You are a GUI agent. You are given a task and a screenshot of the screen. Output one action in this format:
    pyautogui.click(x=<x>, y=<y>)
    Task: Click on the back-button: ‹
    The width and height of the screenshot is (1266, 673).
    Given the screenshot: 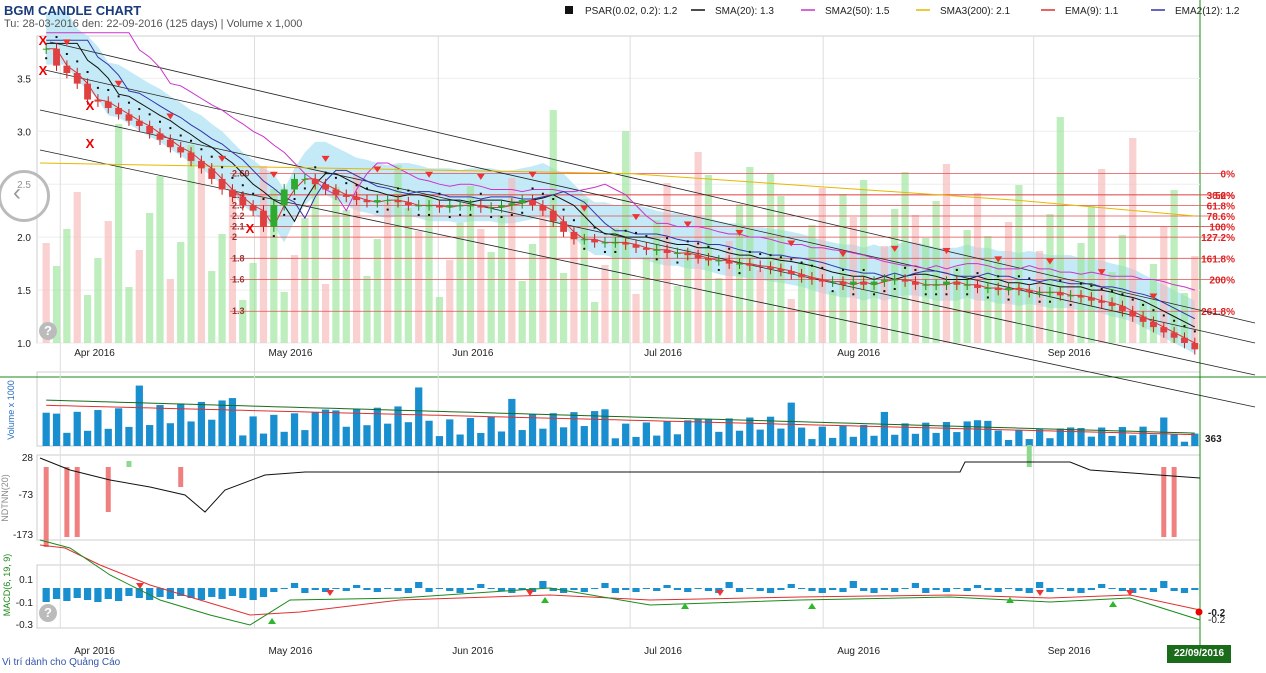 What is the action you would take?
    pyautogui.click(x=25, y=196)
    